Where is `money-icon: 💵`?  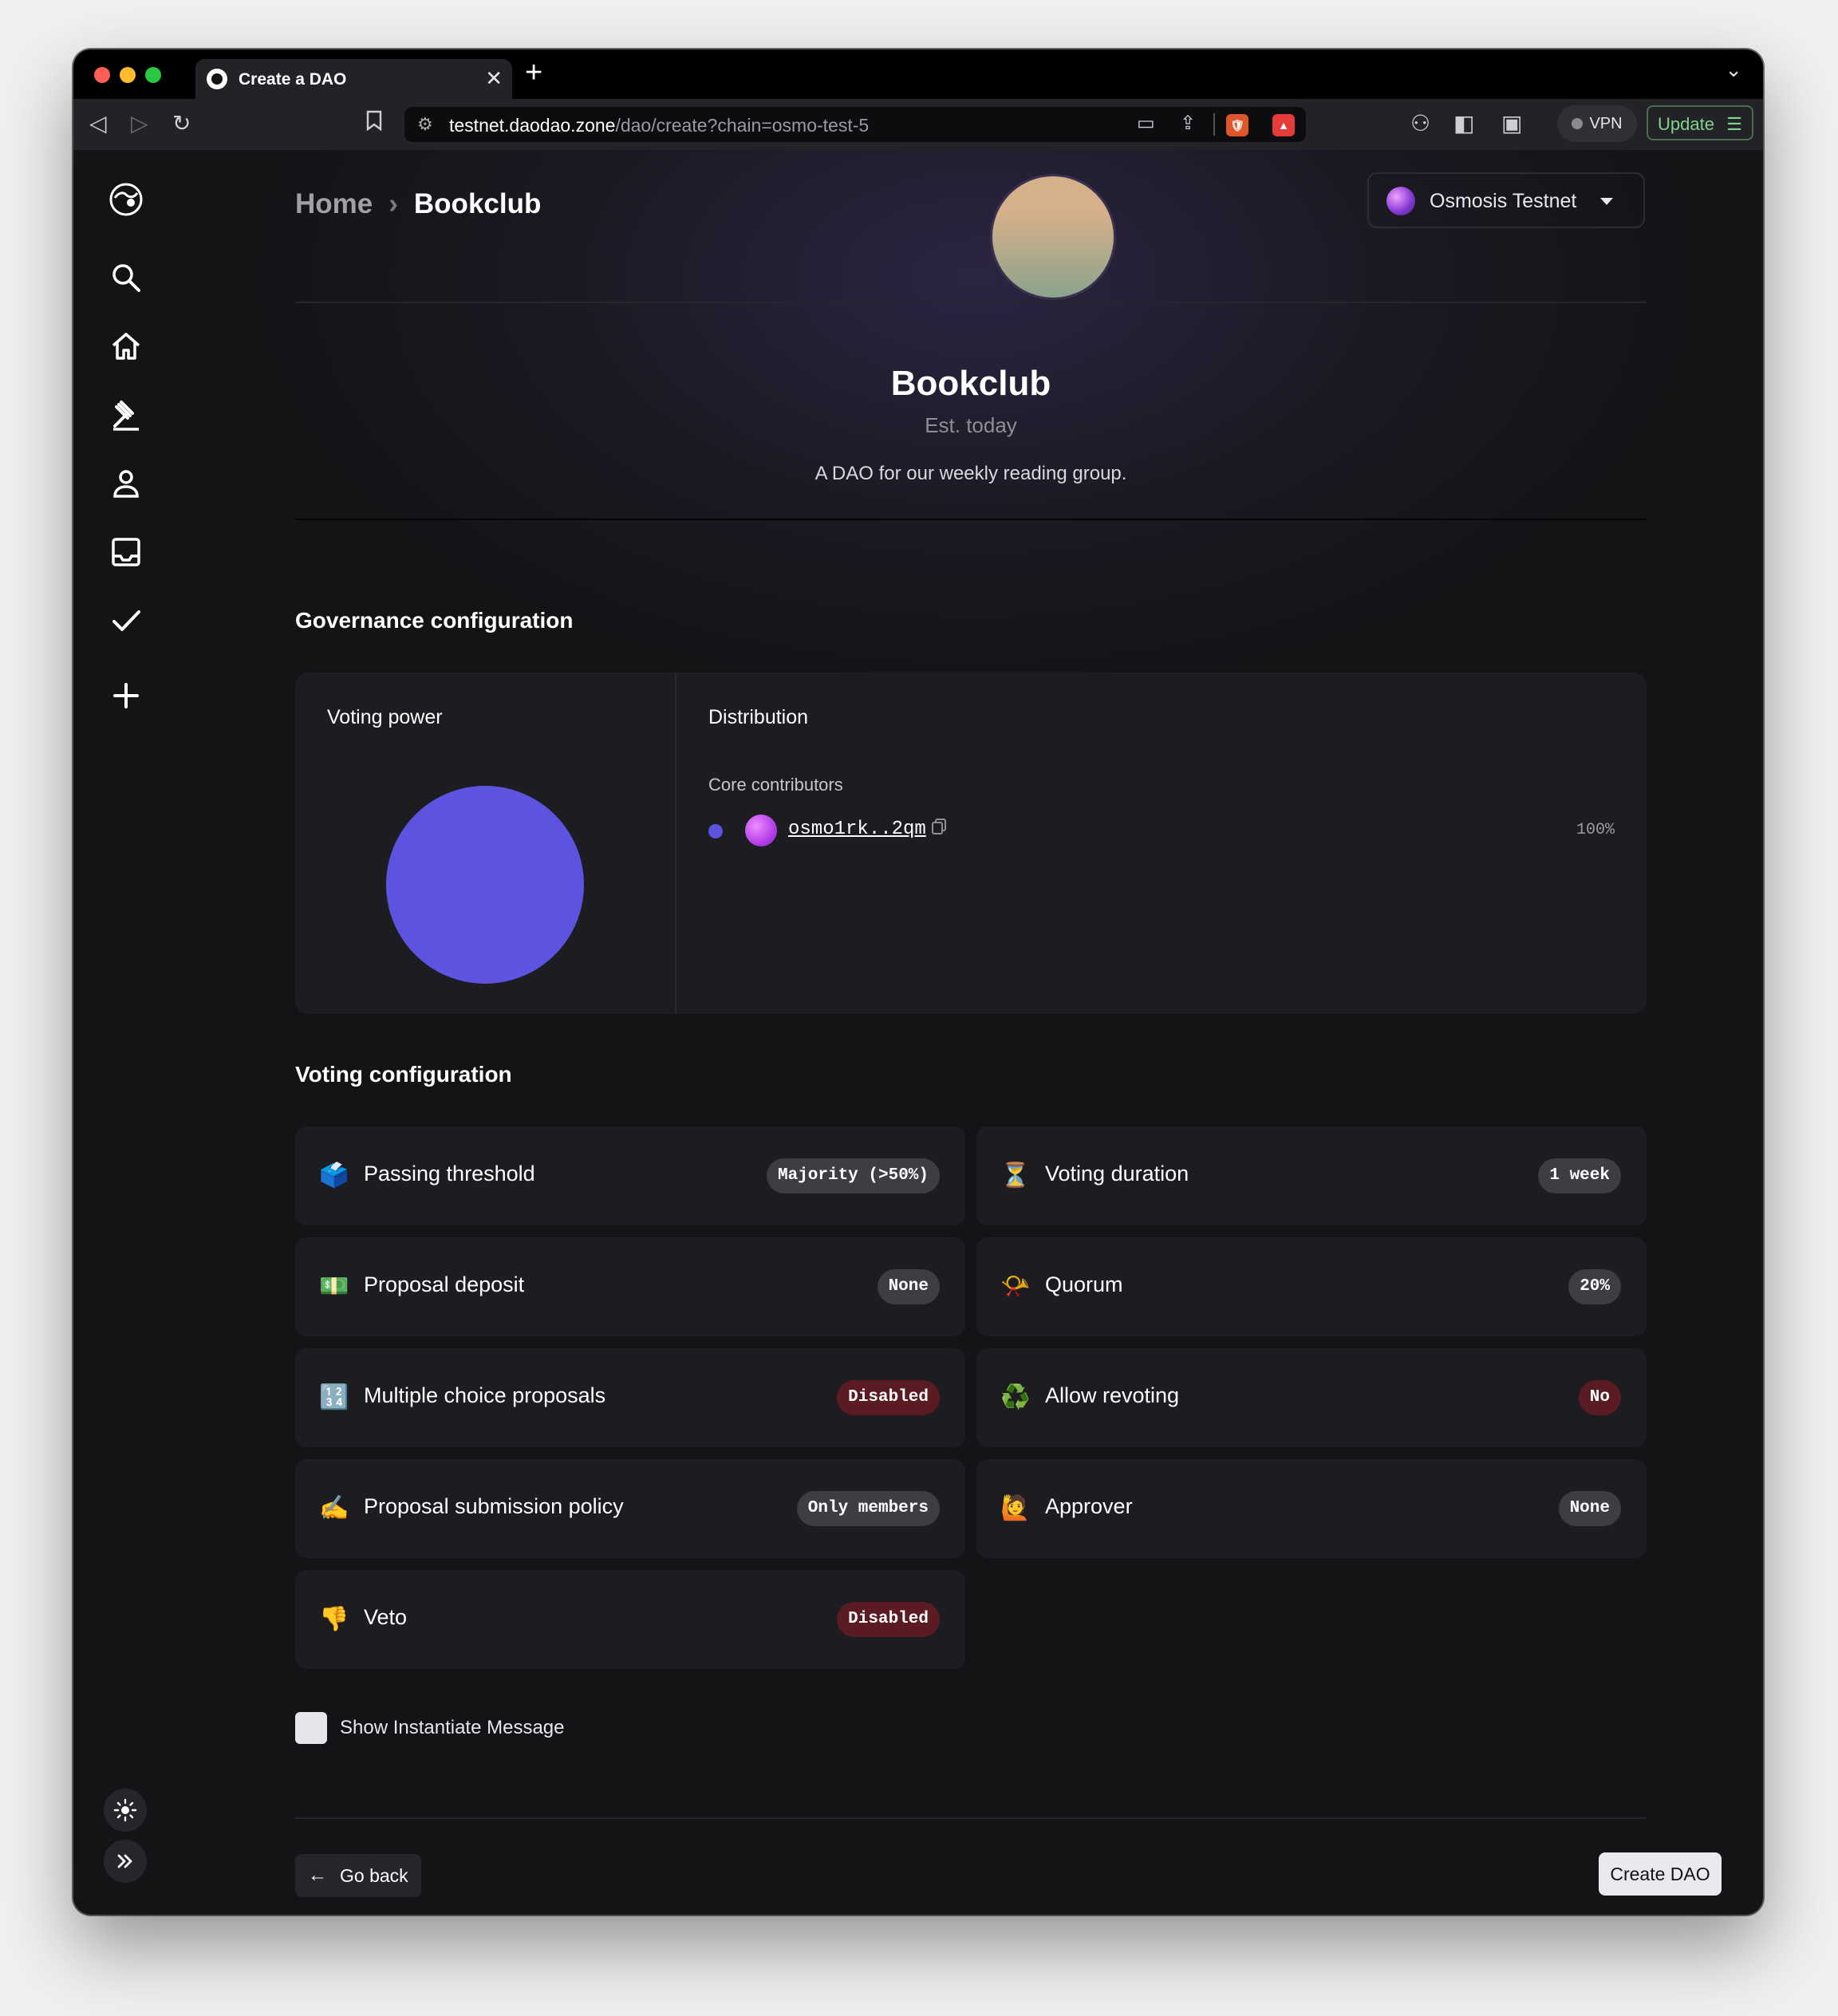 money-icon: 💵 is located at coordinates (334, 1286).